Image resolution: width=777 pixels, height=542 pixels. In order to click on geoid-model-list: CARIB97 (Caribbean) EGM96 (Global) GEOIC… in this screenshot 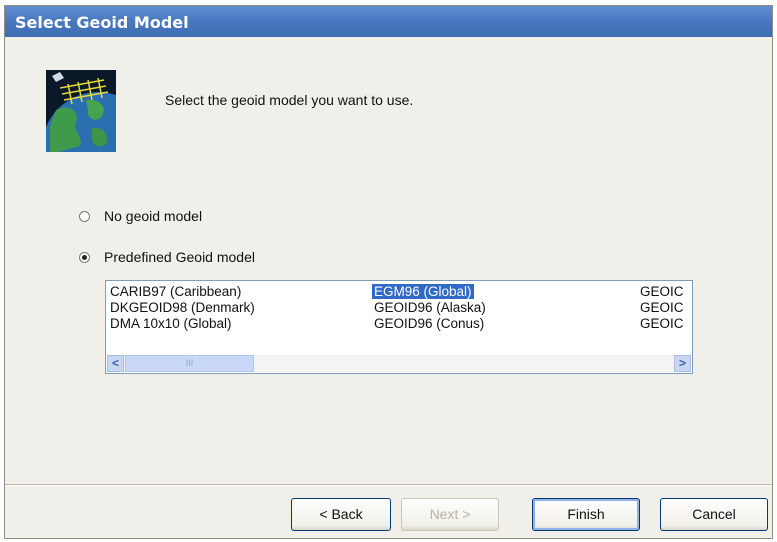, I will do `click(399, 327)`.